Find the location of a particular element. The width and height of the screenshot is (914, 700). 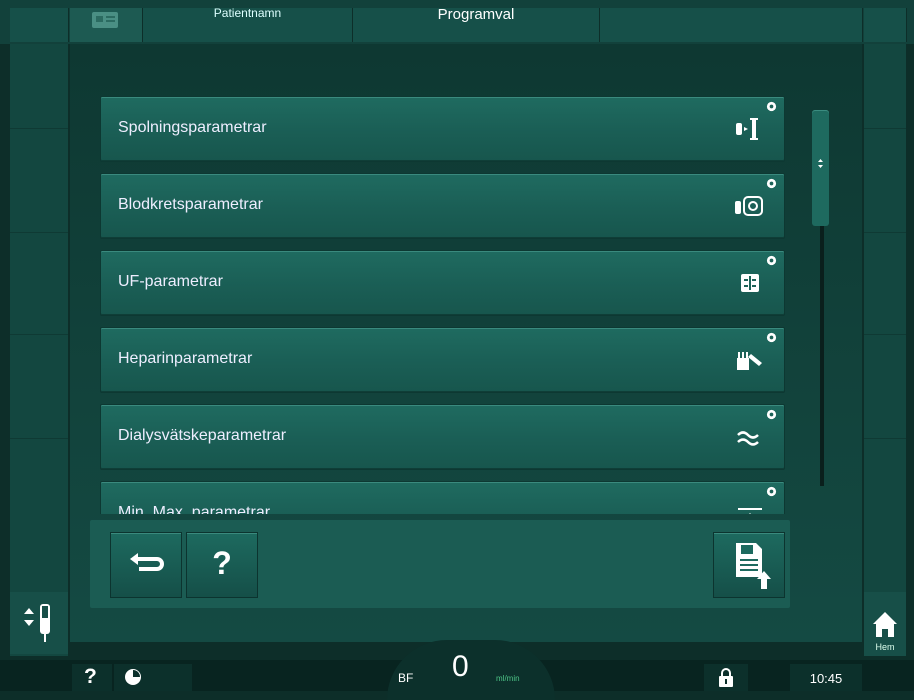

clock-icon is located at coordinates (133, 677).